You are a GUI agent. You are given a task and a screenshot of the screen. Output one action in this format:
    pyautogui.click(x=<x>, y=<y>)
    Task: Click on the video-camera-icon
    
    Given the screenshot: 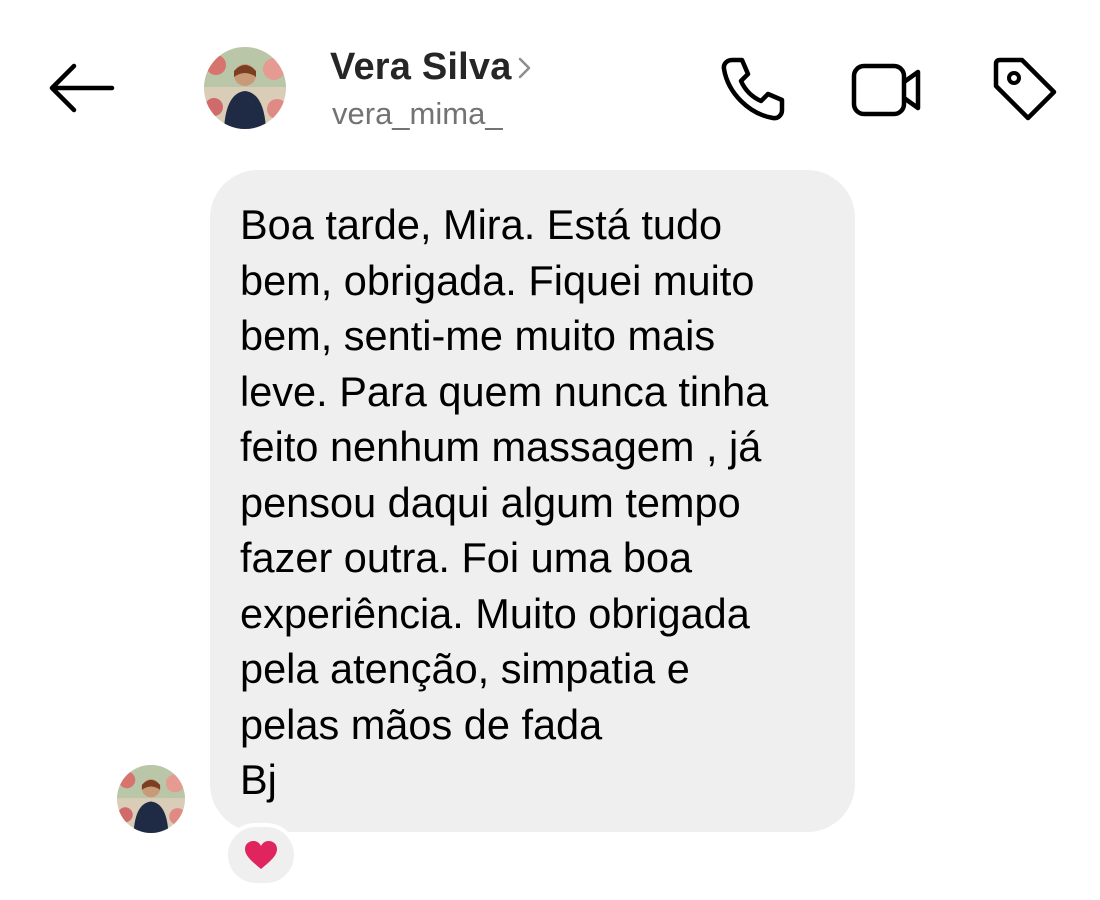 What is the action you would take?
    pyautogui.click(x=886, y=90)
    